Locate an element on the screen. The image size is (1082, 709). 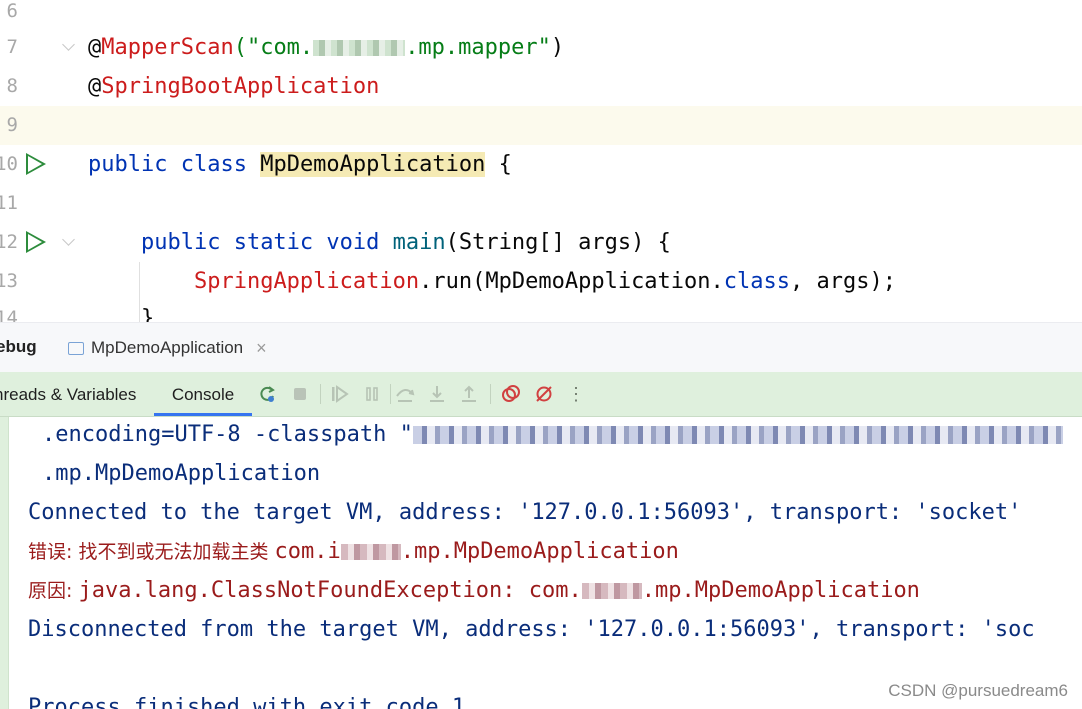
console-line-mainclass: .mp.MpDemoApplication is located at coordinates (181, 473).